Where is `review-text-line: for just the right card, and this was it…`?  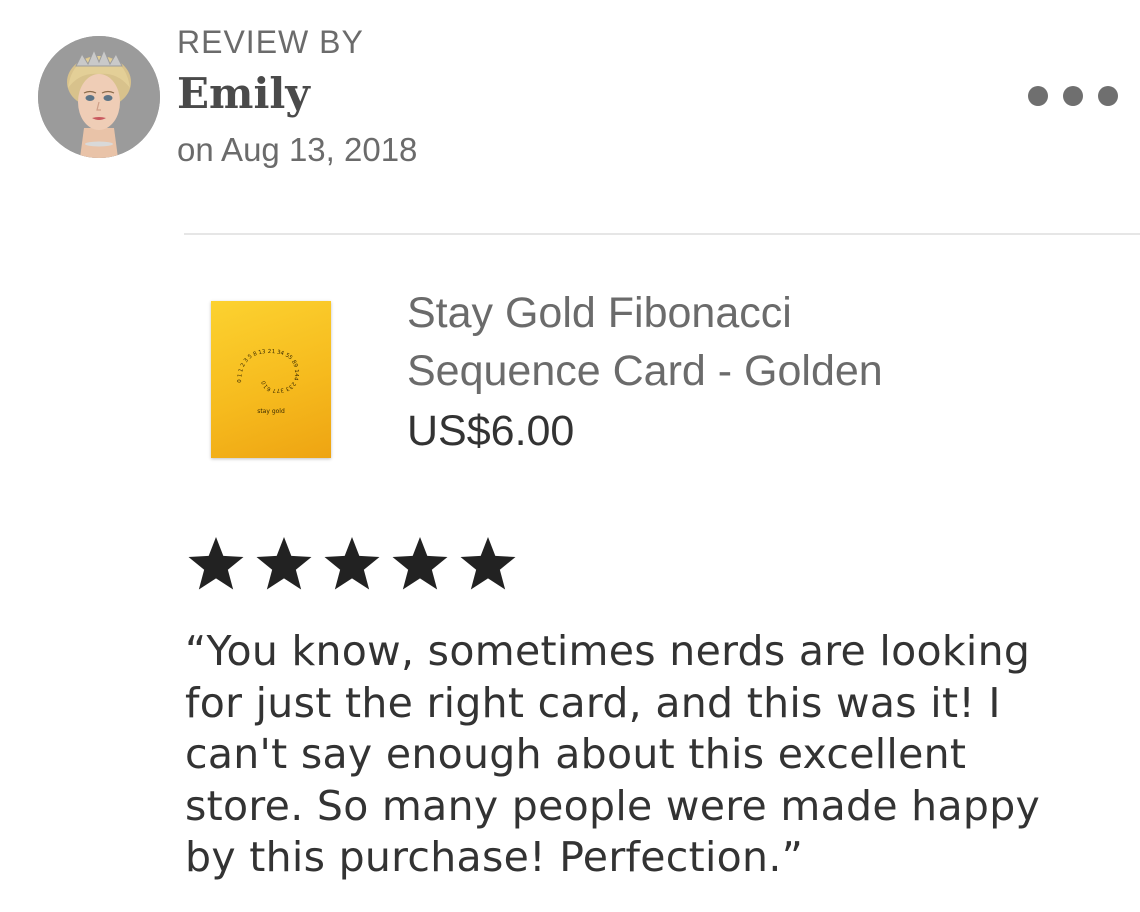
review-text-line: for just the right card, and this was it… is located at coordinates (593, 702).